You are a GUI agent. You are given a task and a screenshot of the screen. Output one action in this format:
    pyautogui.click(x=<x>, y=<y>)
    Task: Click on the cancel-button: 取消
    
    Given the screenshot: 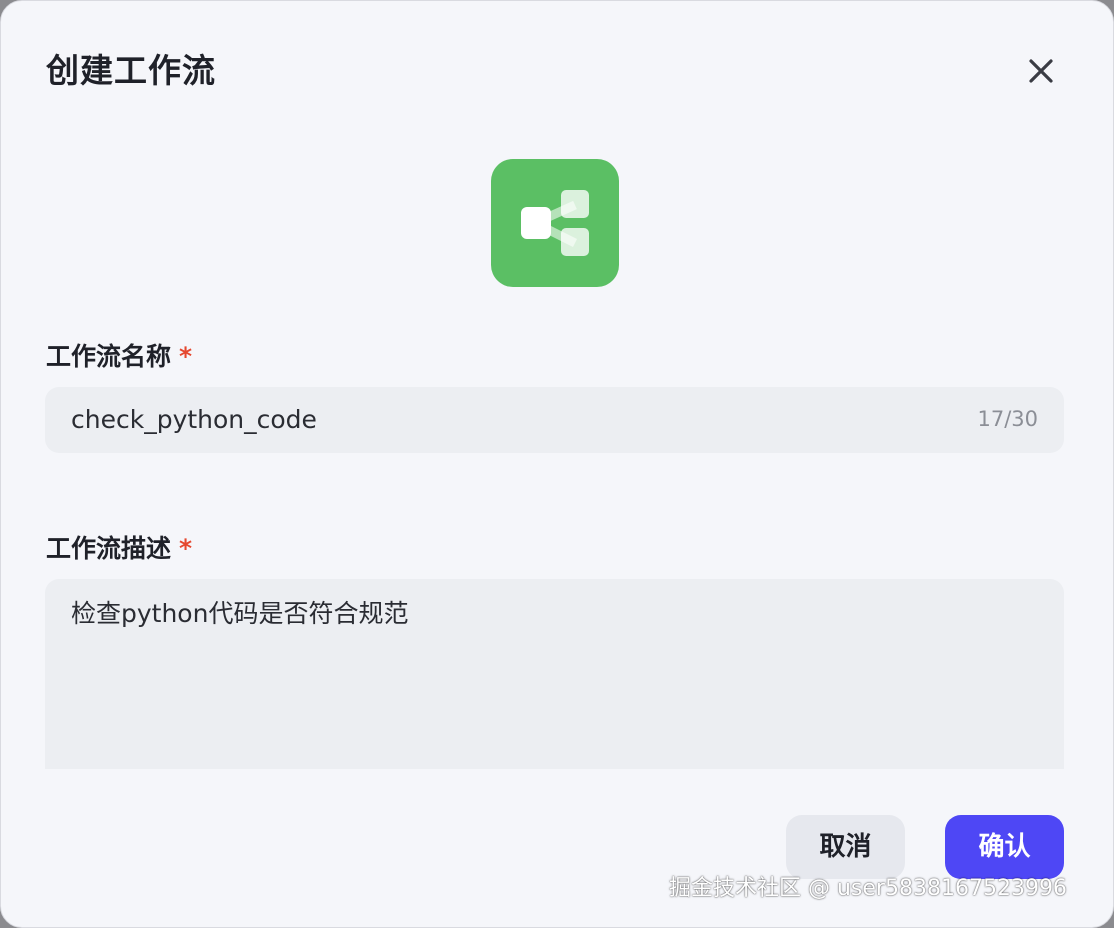 What is the action you would take?
    pyautogui.click(x=845, y=847)
    